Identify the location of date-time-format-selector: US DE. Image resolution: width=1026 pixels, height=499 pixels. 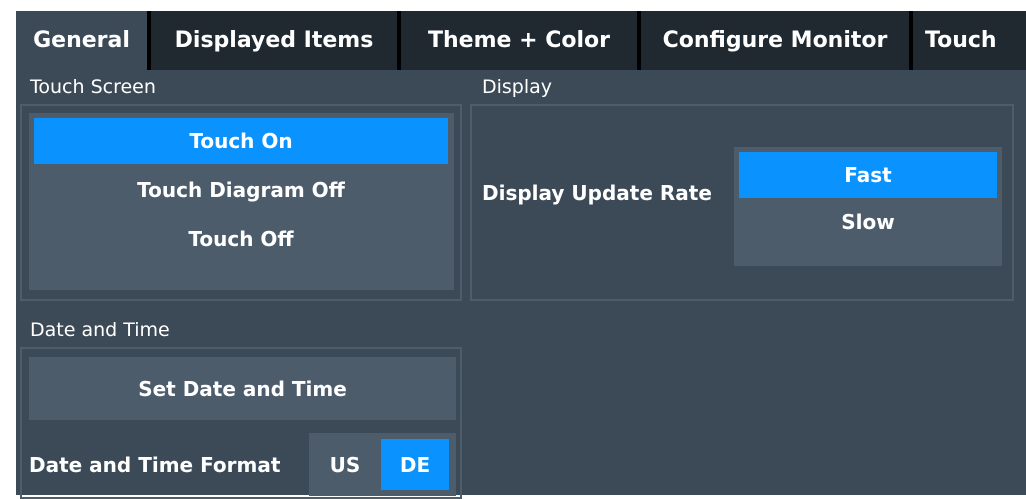
(382, 464).